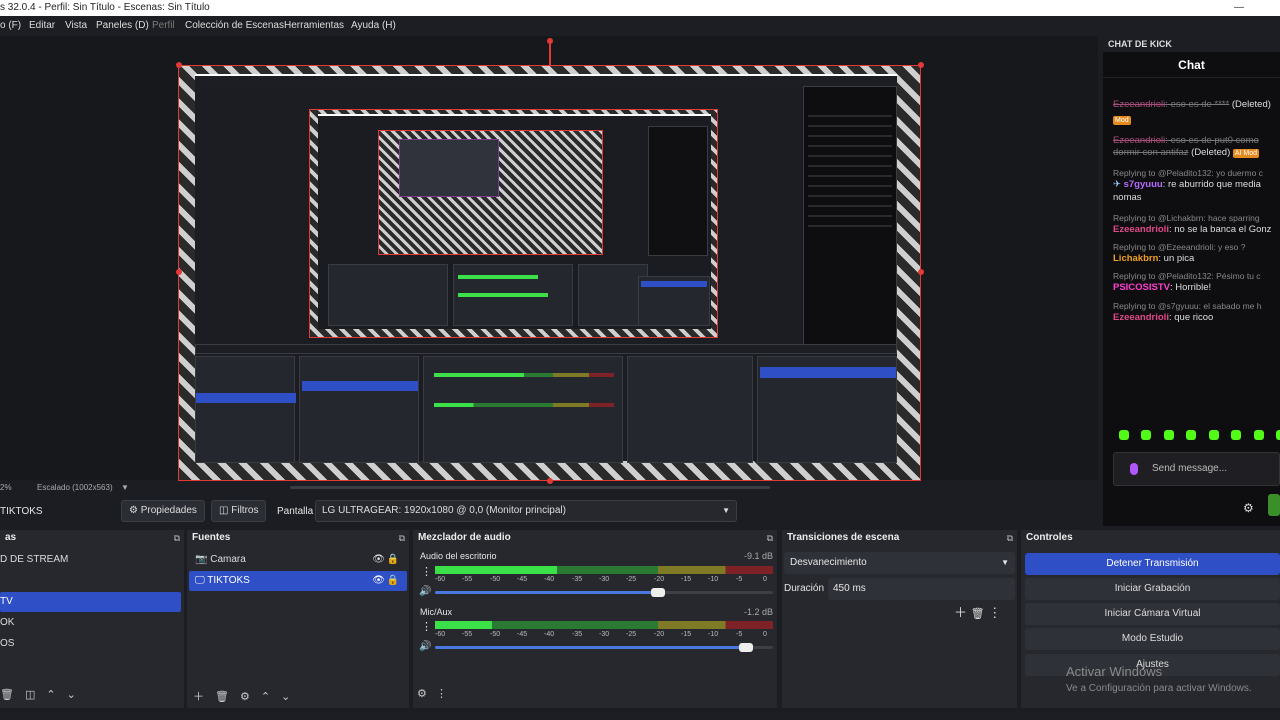 This screenshot has height=720, width=1280. I want to click on start-virtual-camera-button: Iniciar Cámara Virtual, so click(1152, 614).